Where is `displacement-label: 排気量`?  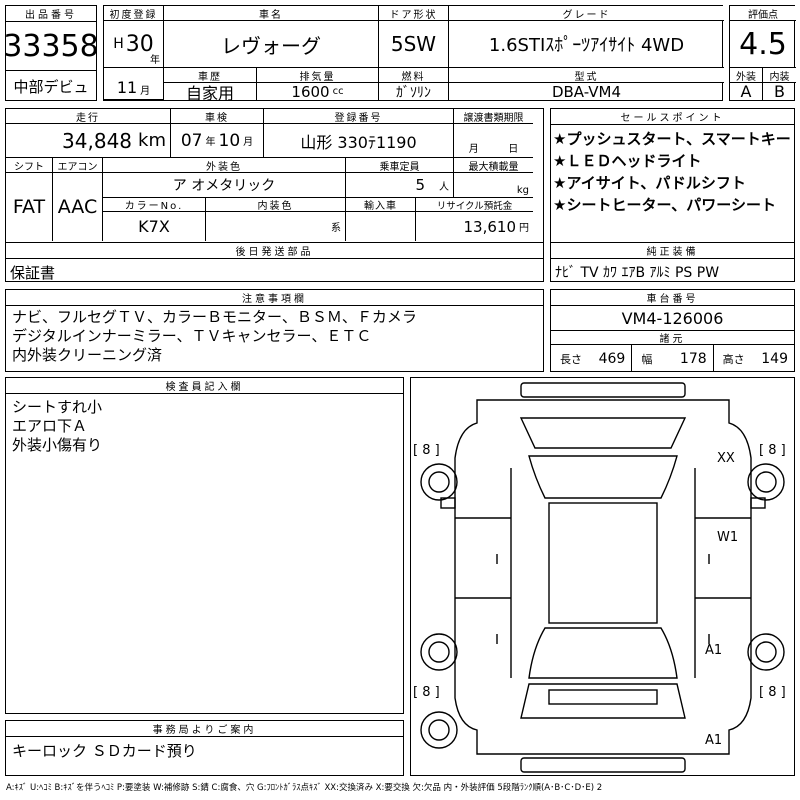 displacement-label: 排気量 is located at coordinates (318, 75).